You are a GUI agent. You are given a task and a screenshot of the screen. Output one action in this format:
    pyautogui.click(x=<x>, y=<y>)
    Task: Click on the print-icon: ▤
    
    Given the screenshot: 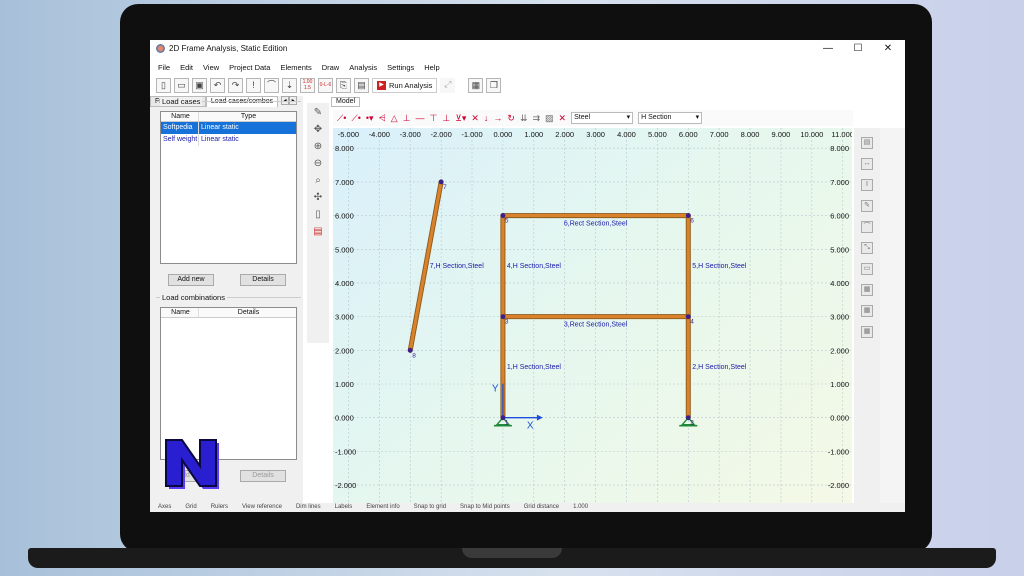 What is the action you would take?
    pyautogui.click(x=361, y=85)
    